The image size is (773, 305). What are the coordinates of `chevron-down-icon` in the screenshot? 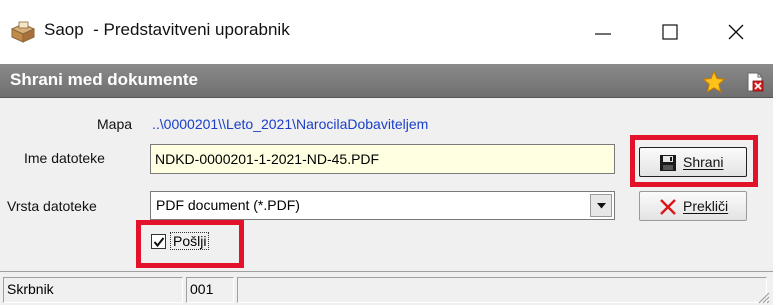 It's located at (601, 206).